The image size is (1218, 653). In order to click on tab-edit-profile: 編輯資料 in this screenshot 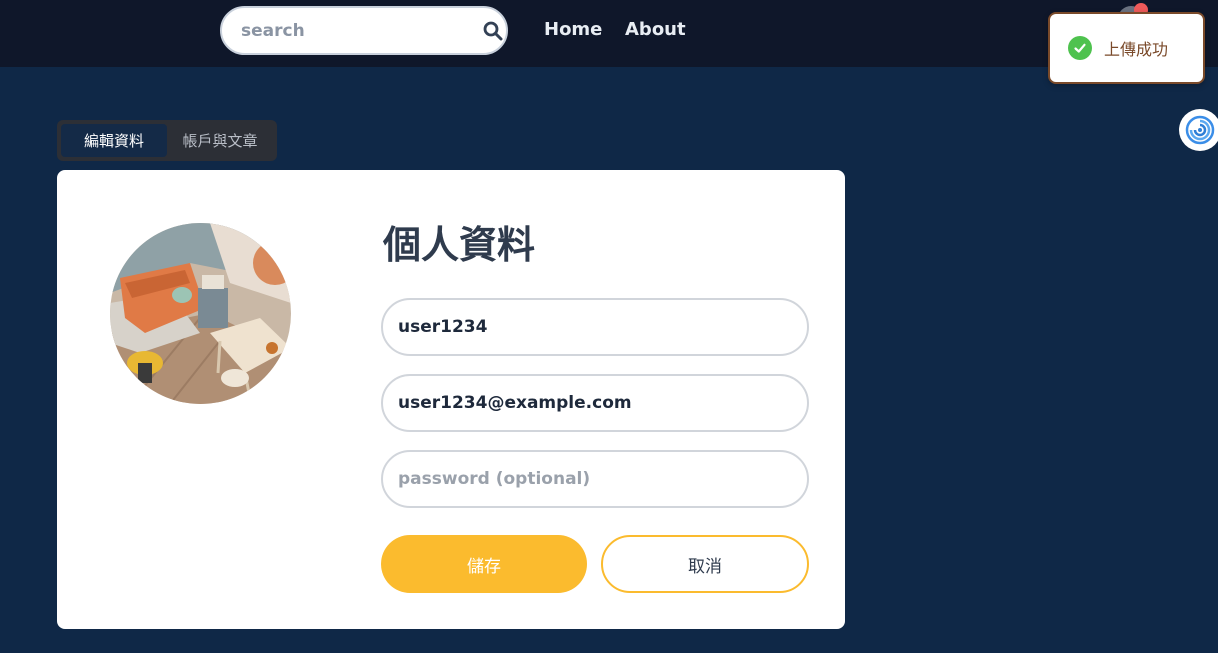, I will do `click(114, 140)`.